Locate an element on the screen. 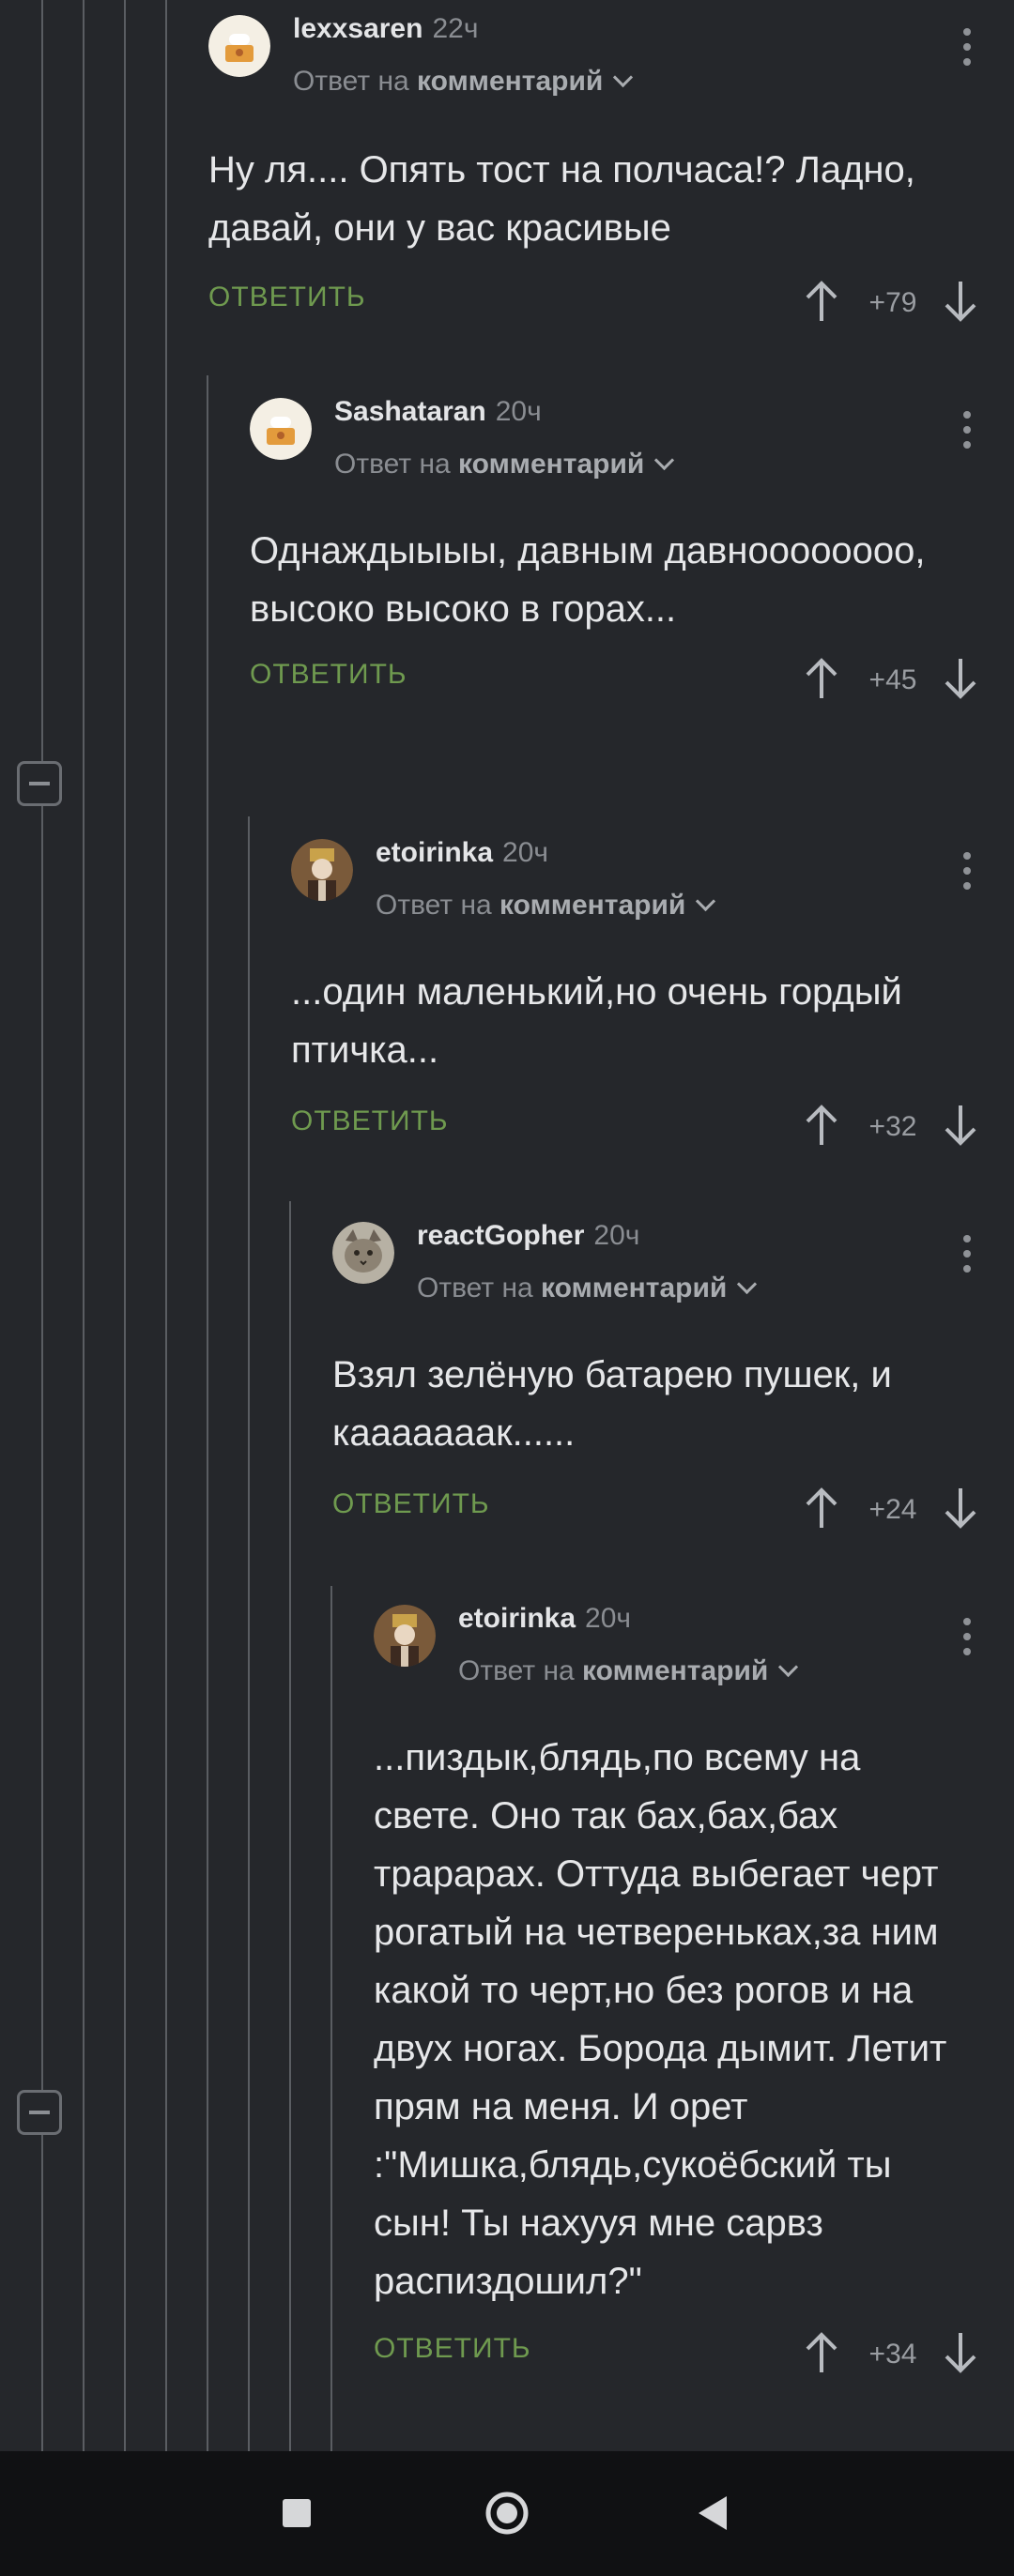  username: reactGopher 20ч is located at coordinates (528, 1236).